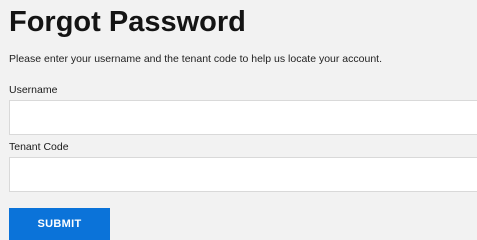 The image size is (477, 240). What do you see at coordinates (33, 90) in the screenshot?
I see `username-label: Username` at bounding box center [33, 90].